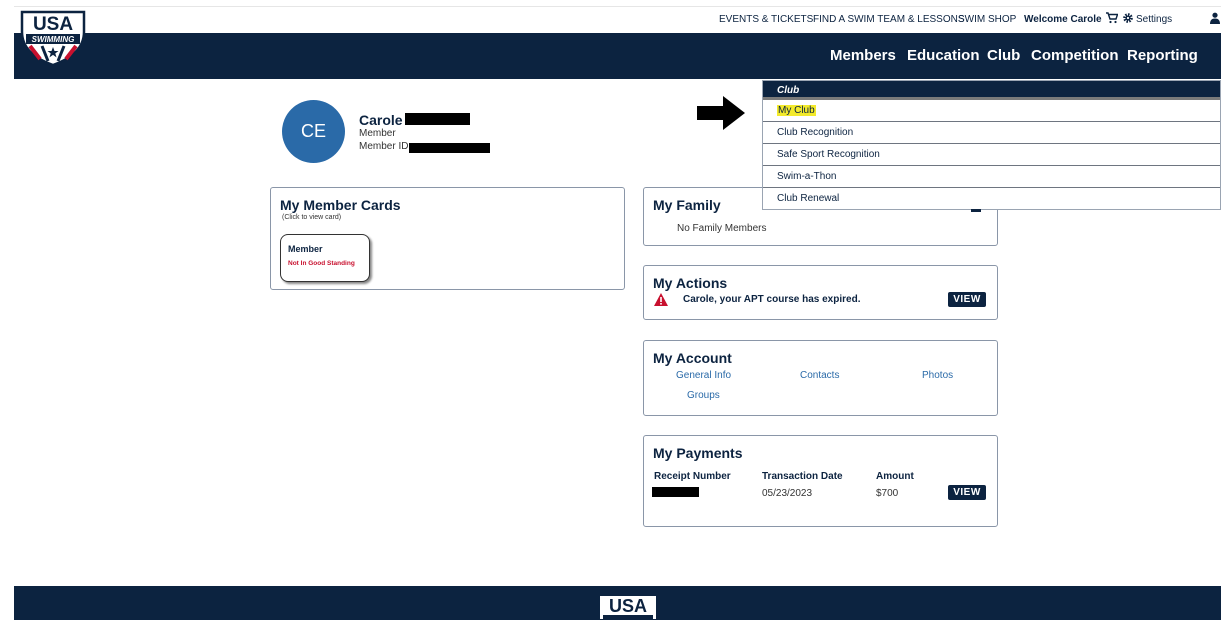 The width and height of the screenshot is (1221, 620). I want to click on dropdown-item-club-recognition: Club Recognition, so click(991, 133).